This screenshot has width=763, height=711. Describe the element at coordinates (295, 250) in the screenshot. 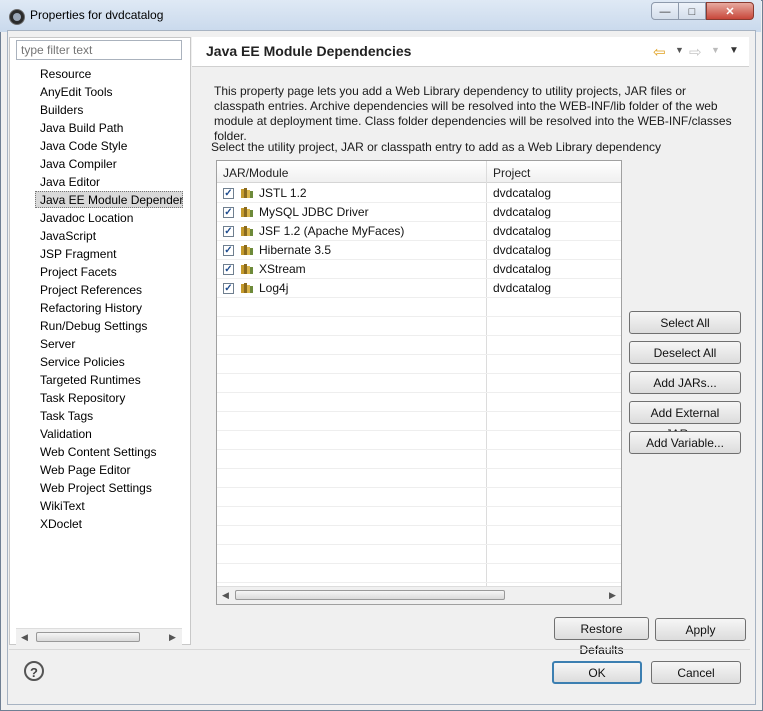

I see `cell-jar-module: Hibernate 3.5` at that location.